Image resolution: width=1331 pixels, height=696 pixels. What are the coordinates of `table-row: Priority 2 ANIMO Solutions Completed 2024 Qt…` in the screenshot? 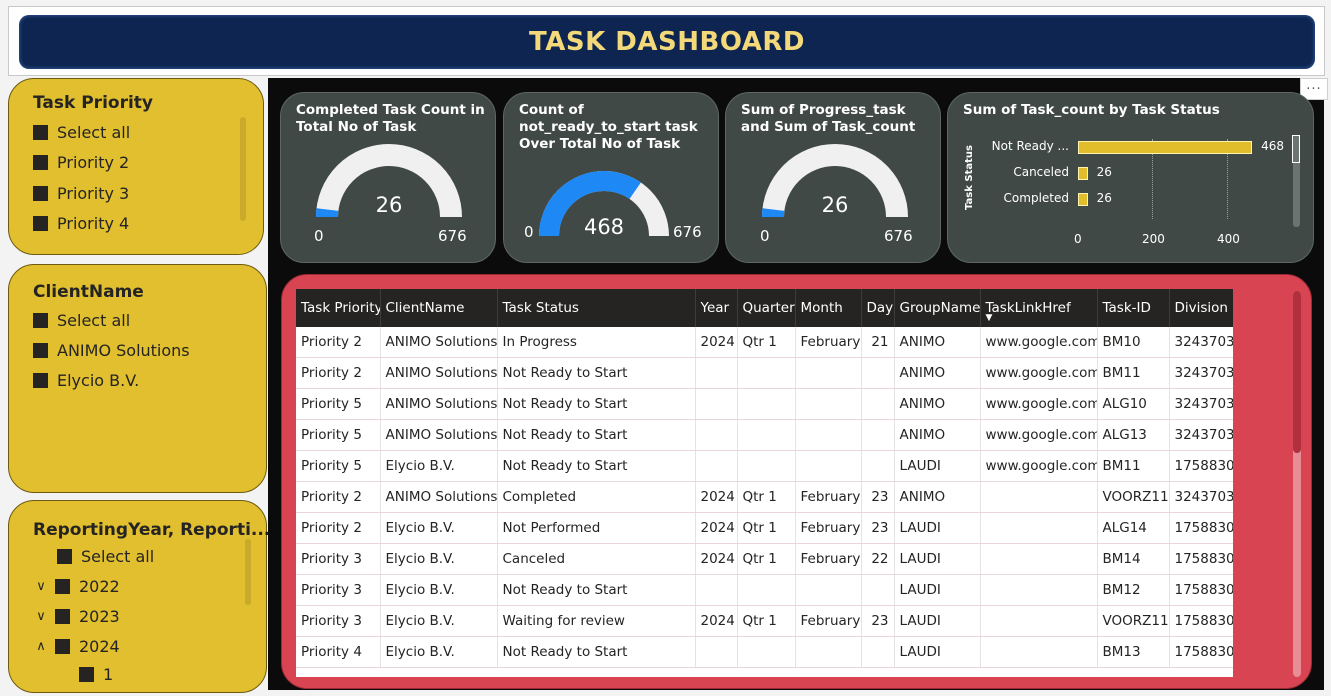 It's located at (764, 497).